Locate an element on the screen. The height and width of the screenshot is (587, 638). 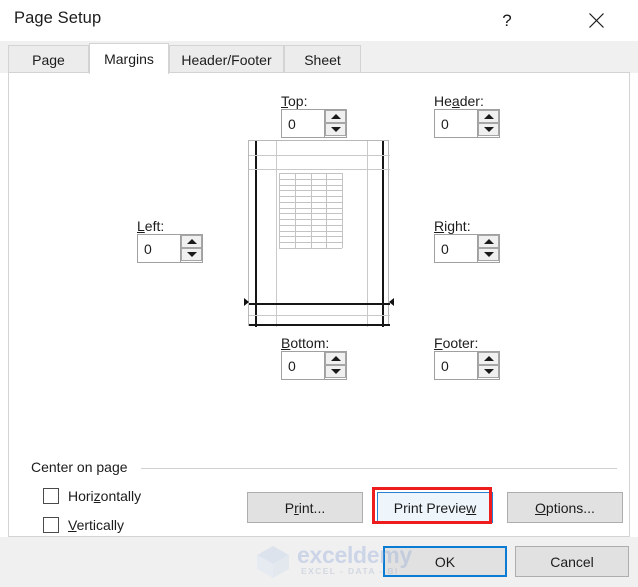
help-glyph: ? is located at coordinates (507, 20).